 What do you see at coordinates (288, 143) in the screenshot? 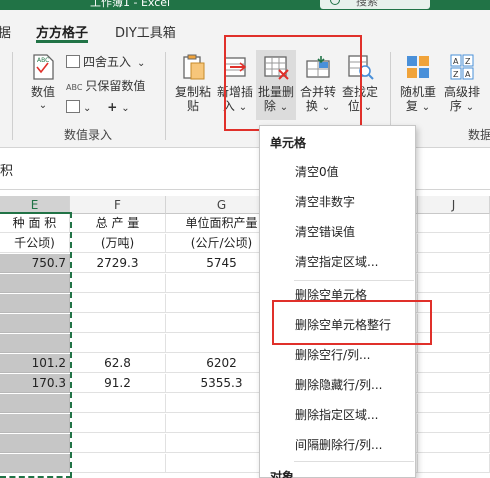
I see `menu-section-cell: 单元格` at bounding box center [288, 143].